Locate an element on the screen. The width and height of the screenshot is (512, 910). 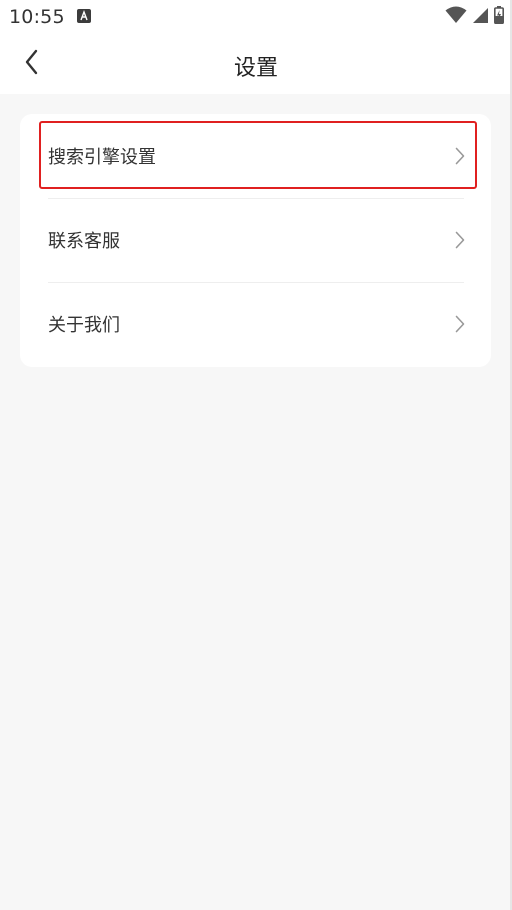
status-indicators is located at coordinates (474, 17).